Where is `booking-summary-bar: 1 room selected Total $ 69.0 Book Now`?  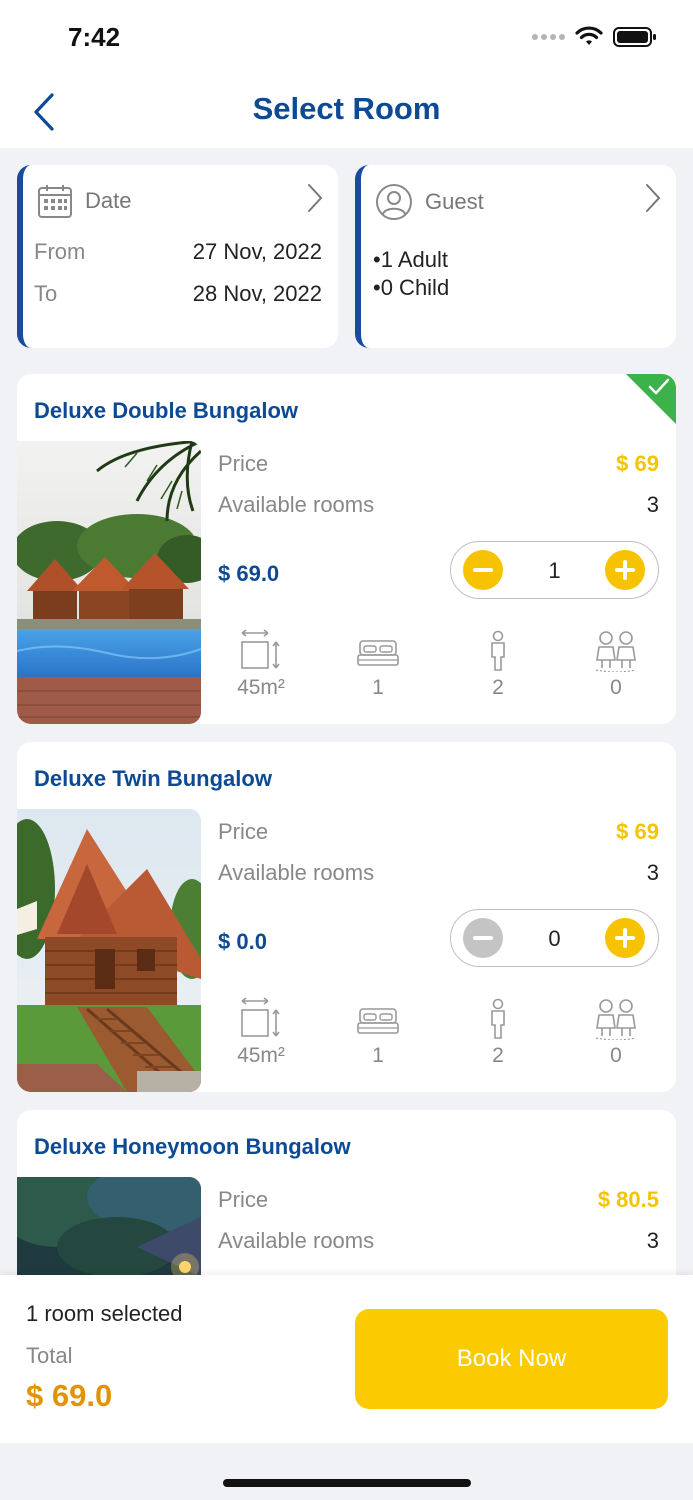 booking-summary-bar: 1 room selected Total $ 69.0 Book Now is located at coordinates (346, 1359).